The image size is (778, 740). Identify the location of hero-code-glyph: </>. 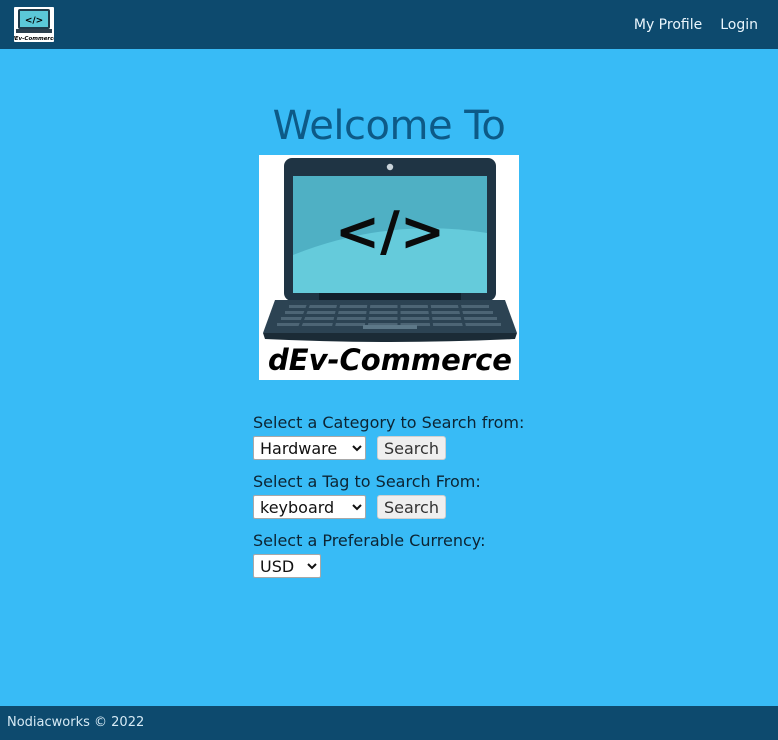
(390, 231).